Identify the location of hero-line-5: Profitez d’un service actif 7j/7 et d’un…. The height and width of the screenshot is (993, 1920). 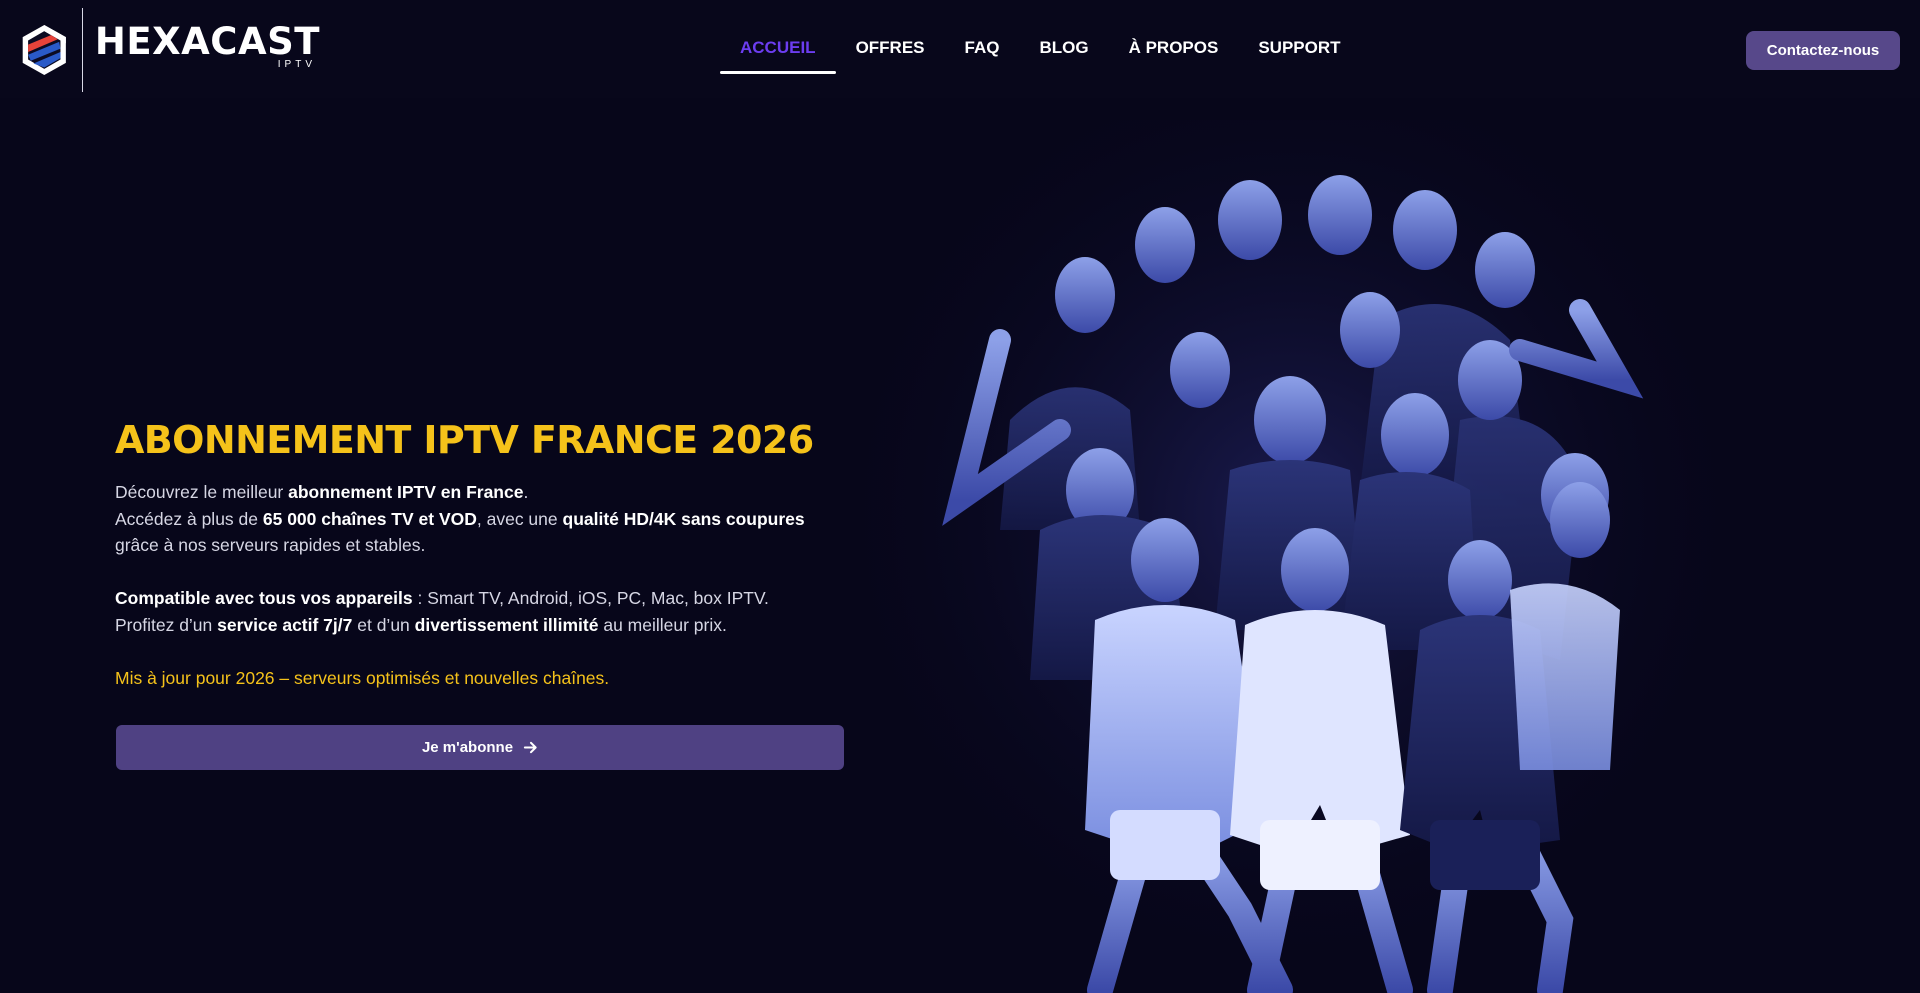
(421, 624).